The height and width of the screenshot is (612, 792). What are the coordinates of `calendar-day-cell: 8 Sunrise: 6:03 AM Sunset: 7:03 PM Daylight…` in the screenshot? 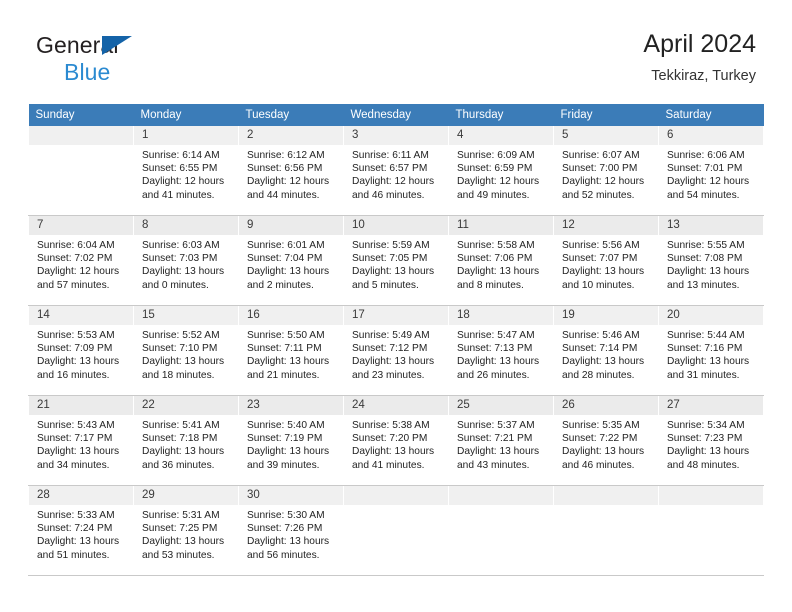 It's located at (186, 260).